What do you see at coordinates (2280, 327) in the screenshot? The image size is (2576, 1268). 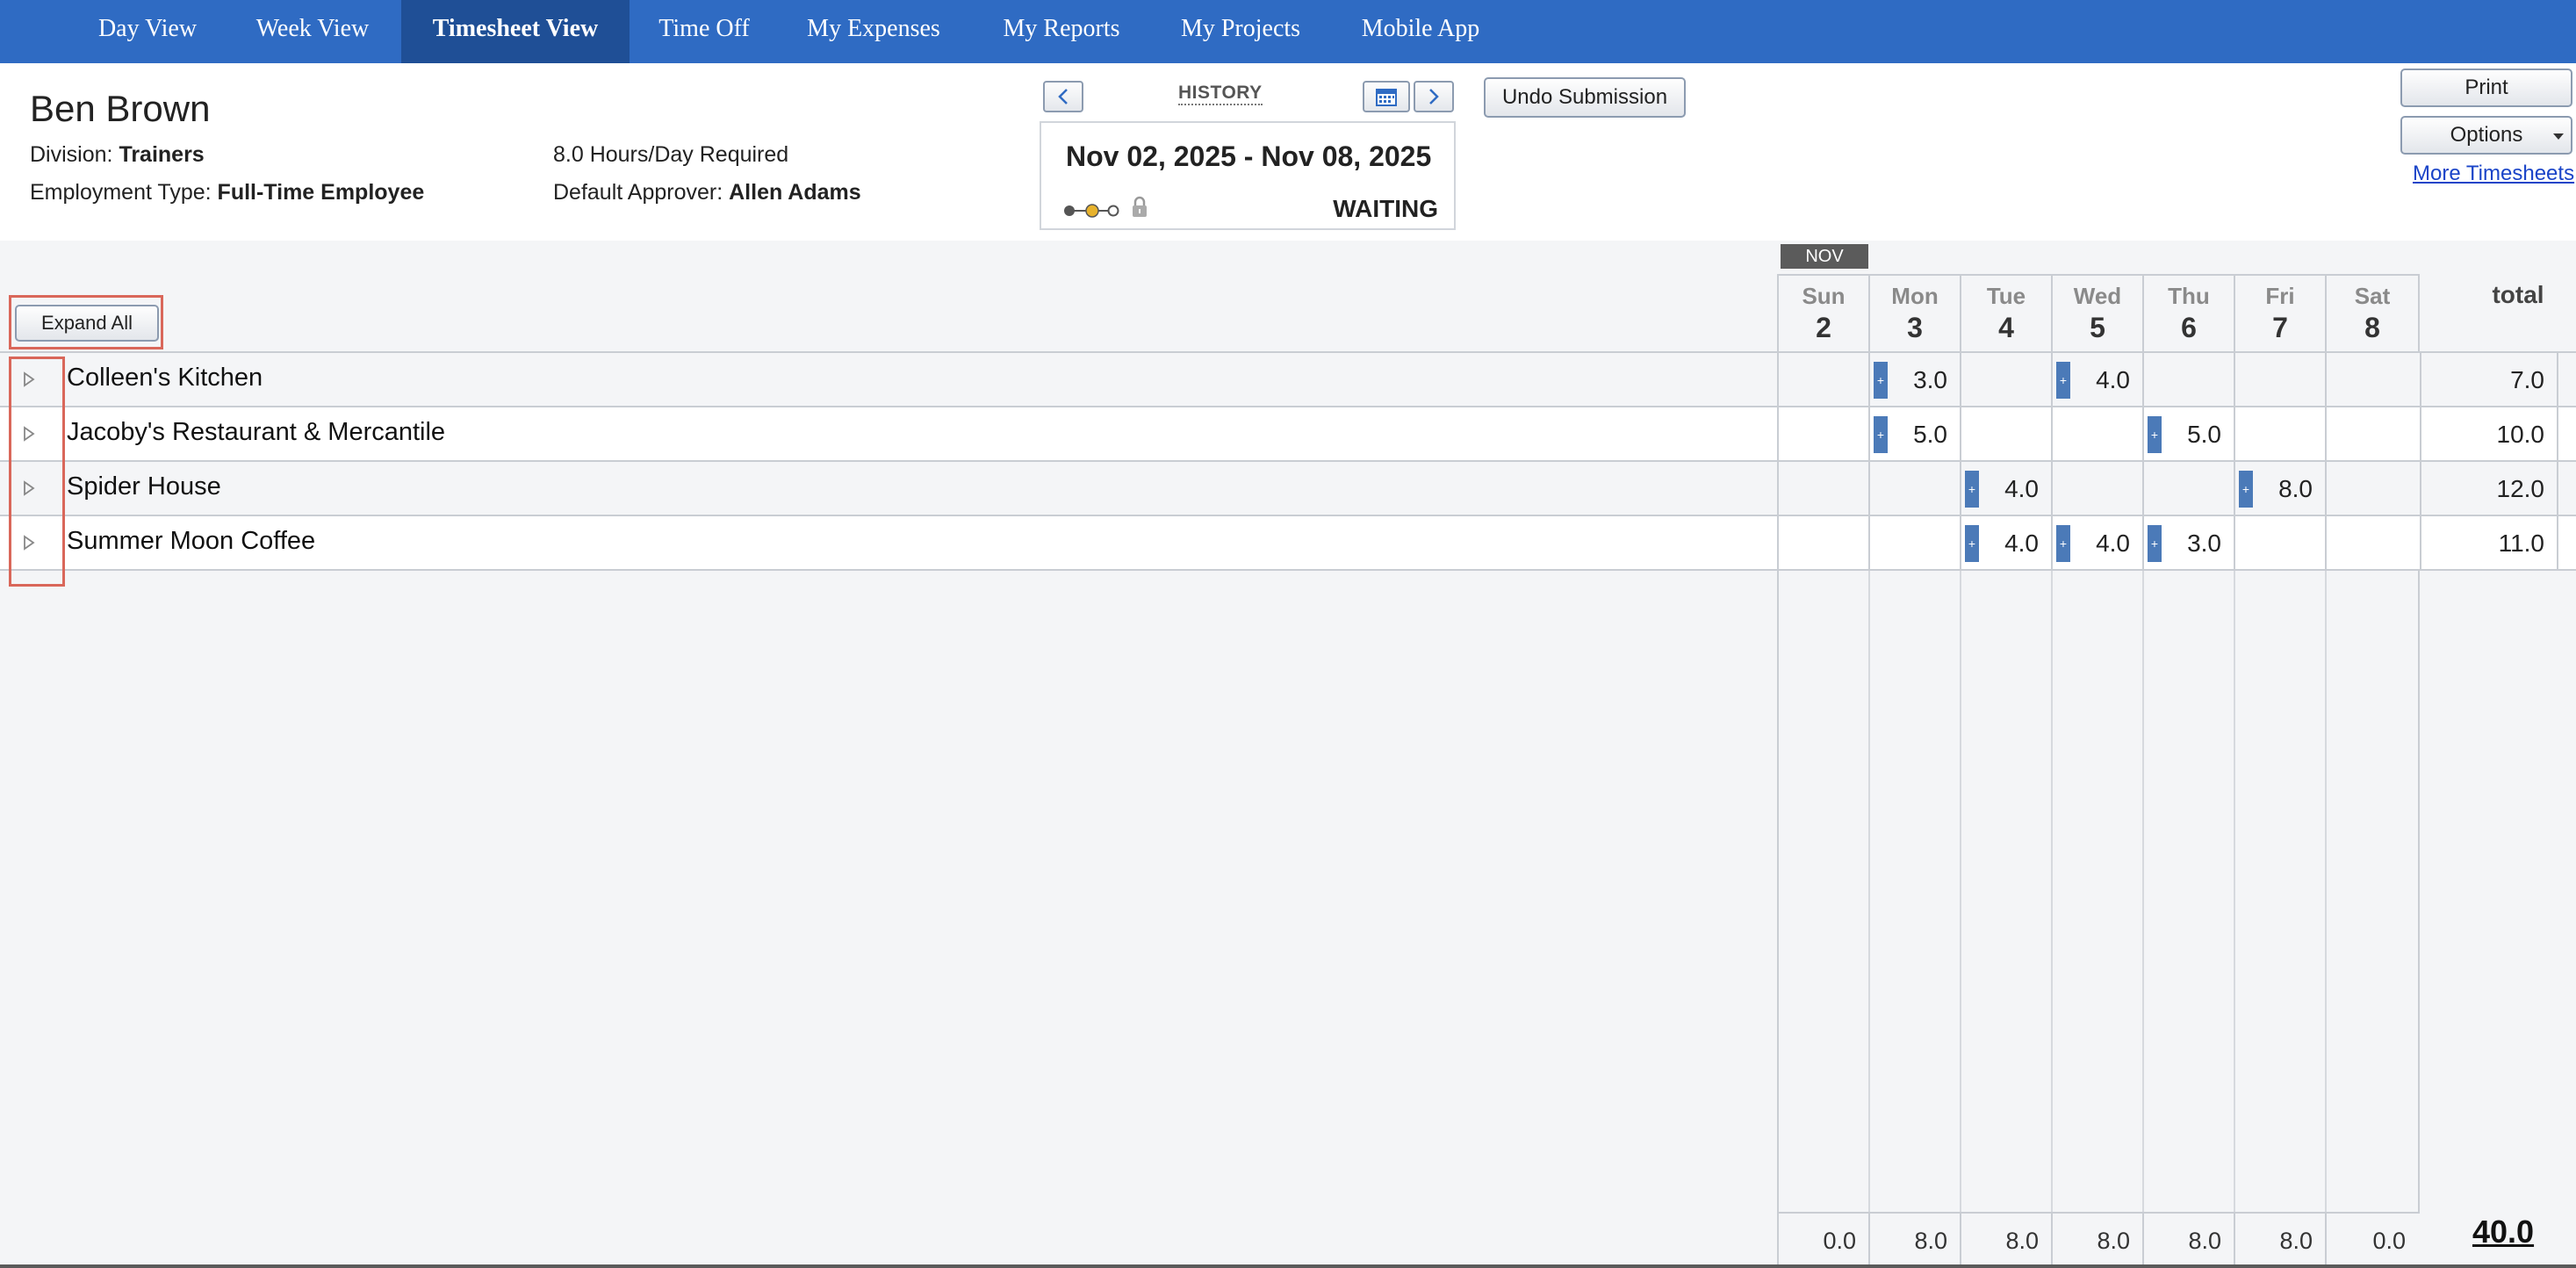 I see `day-number: 7` at bounding box center [2280, 327].